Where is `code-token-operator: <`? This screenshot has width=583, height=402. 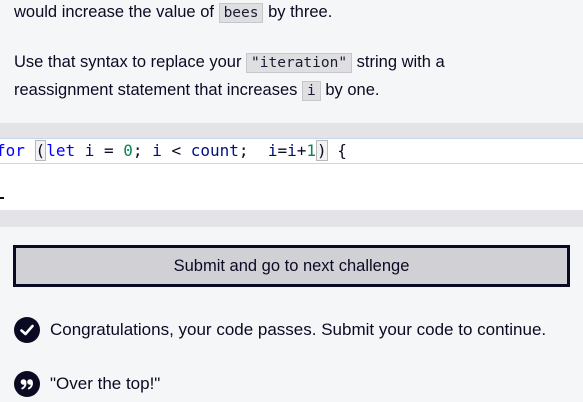
code-token-operator: < is located at coordinates (176, 150).